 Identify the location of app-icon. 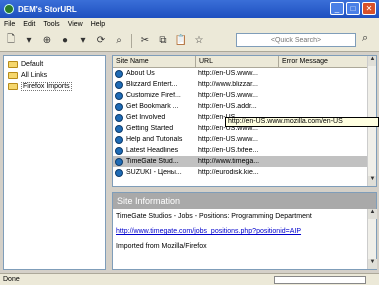
(9, 9).